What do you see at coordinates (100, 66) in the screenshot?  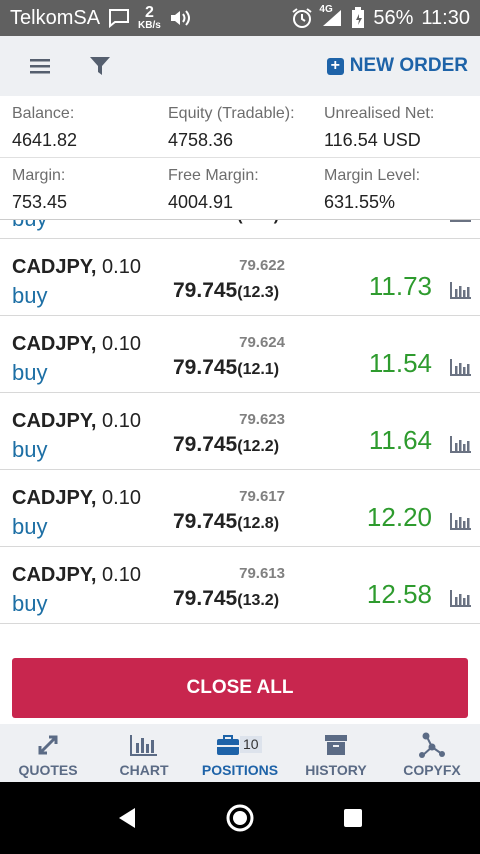 I see `filter-icon` at bounding box center [100, 66].